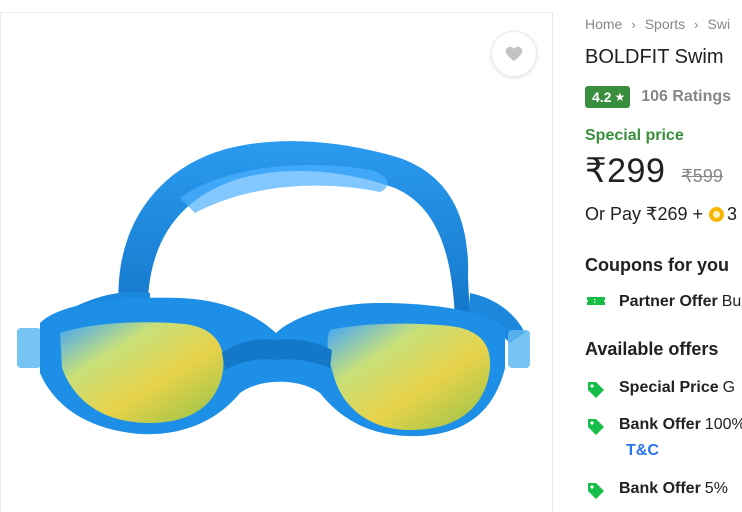 The width and height of the screenshot is (742, 512). I want to click on product-title: BOLDFIT Swim, so click(654, 57).